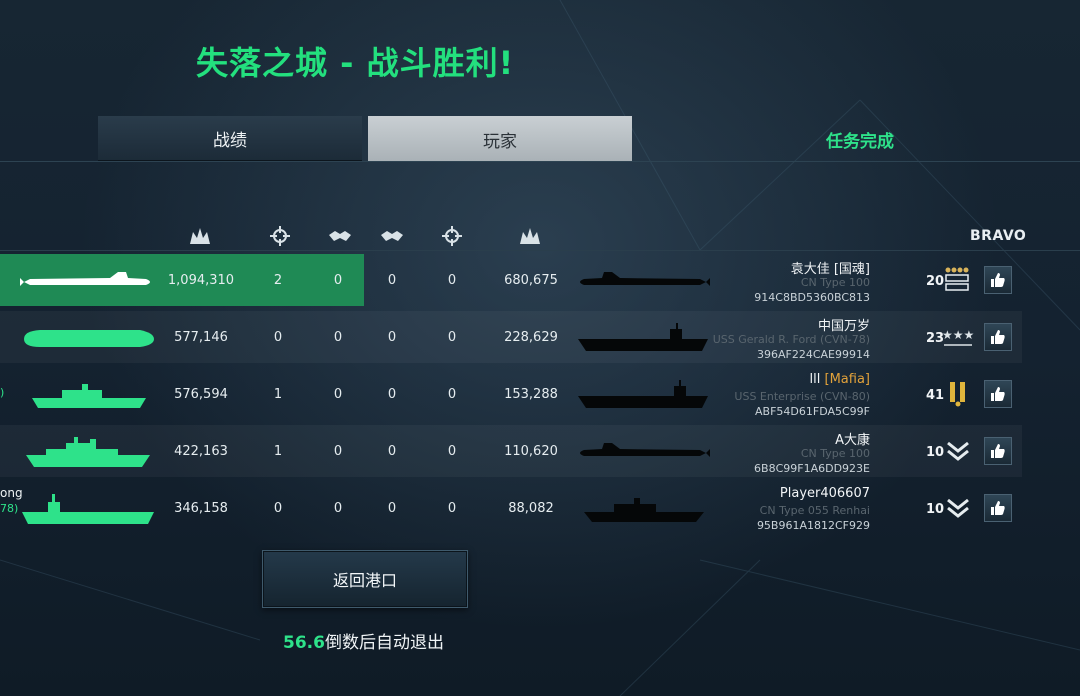 The width and height of the screenshot is (1080, 696). What do you see at coordinates (531, 508) in the screenshot?
I see `right-damage: 88,082` at bounding box center [531, 508].